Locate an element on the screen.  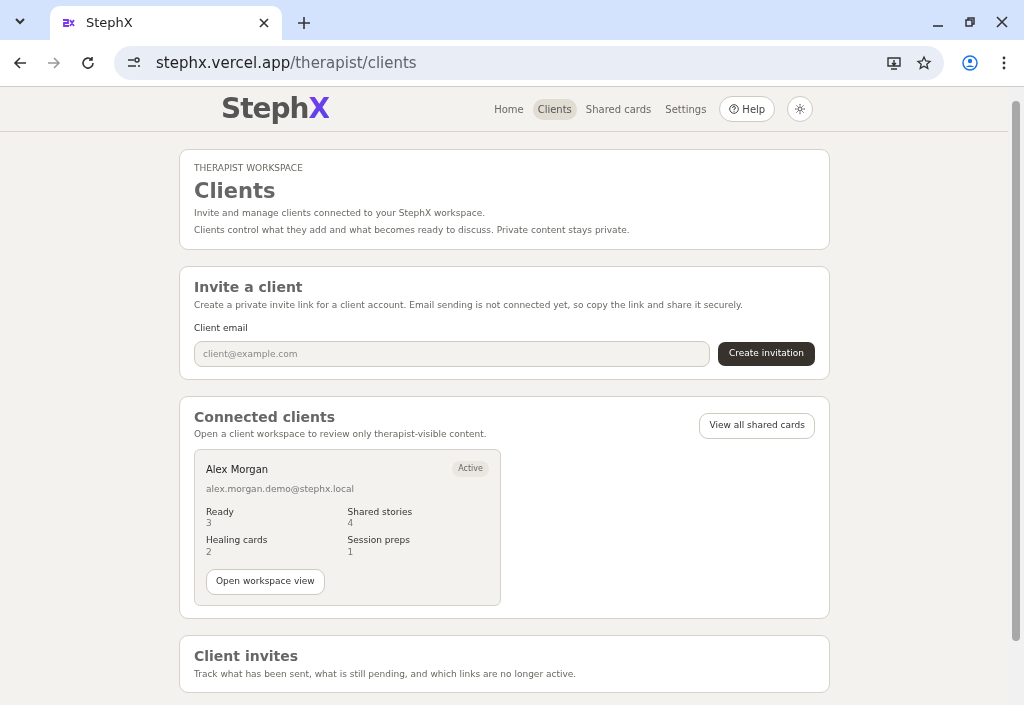
close-icon is located at coordinates (1002, 22).